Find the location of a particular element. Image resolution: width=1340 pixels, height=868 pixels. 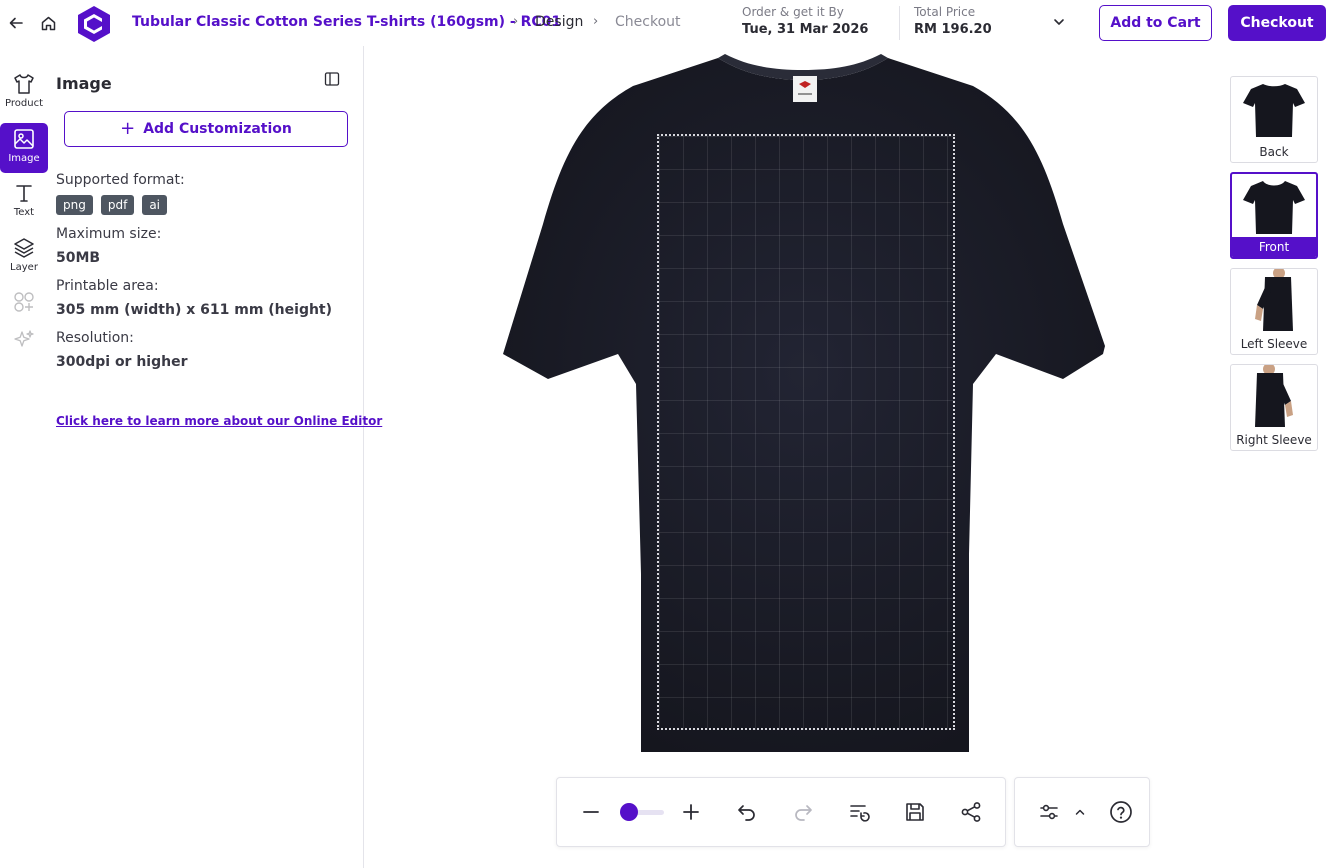

header-divider is located at coordinates (899, 23).